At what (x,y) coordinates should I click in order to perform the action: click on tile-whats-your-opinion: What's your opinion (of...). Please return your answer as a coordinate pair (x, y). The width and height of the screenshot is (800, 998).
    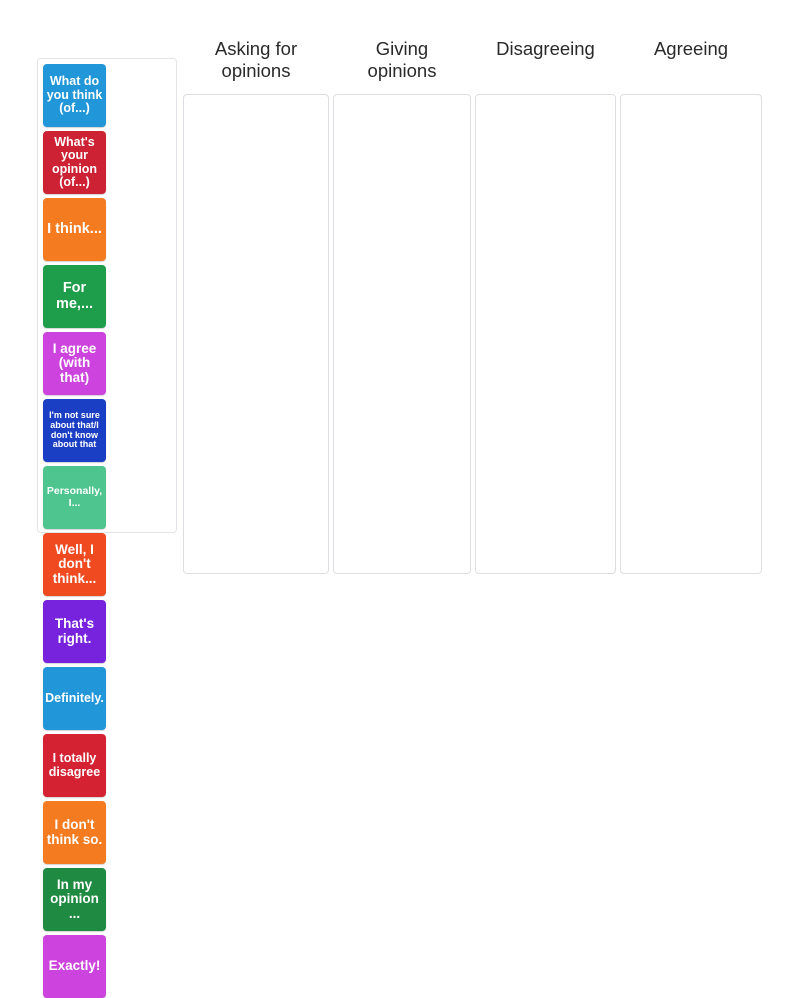
    Looking at the image, I should click on (74, 162).